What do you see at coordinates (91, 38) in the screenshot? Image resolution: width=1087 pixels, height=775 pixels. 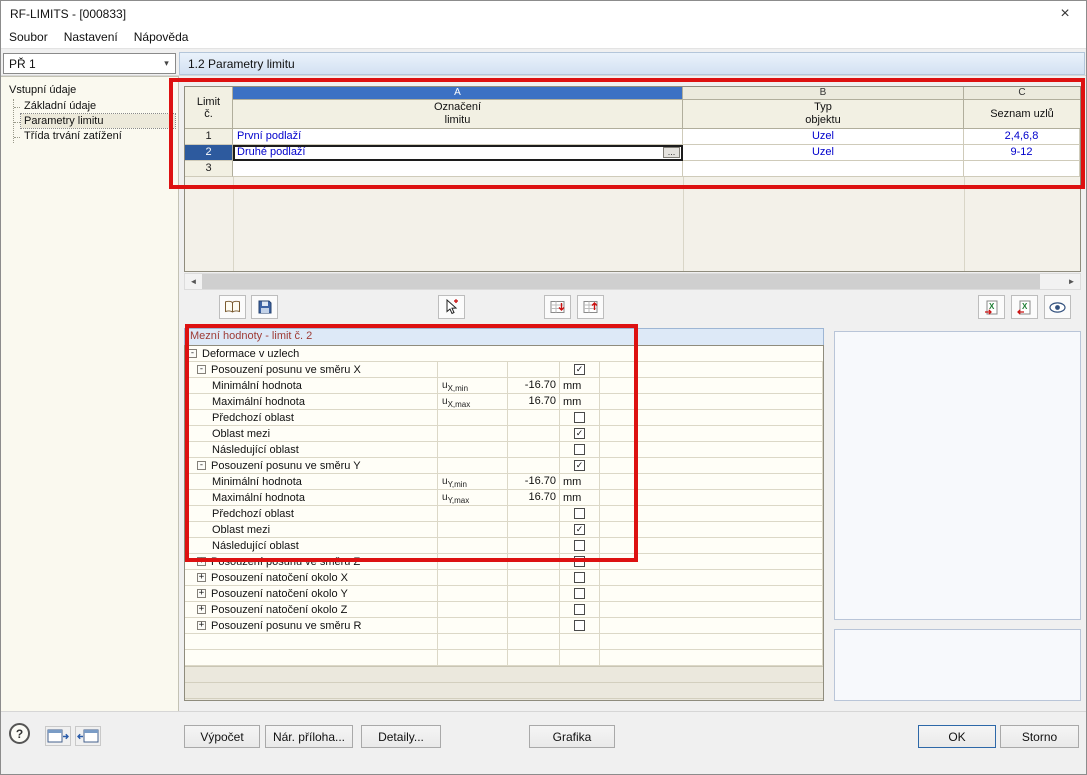 I see `menu-nastaveni: Nastavení` at bounding box center [91, 38].